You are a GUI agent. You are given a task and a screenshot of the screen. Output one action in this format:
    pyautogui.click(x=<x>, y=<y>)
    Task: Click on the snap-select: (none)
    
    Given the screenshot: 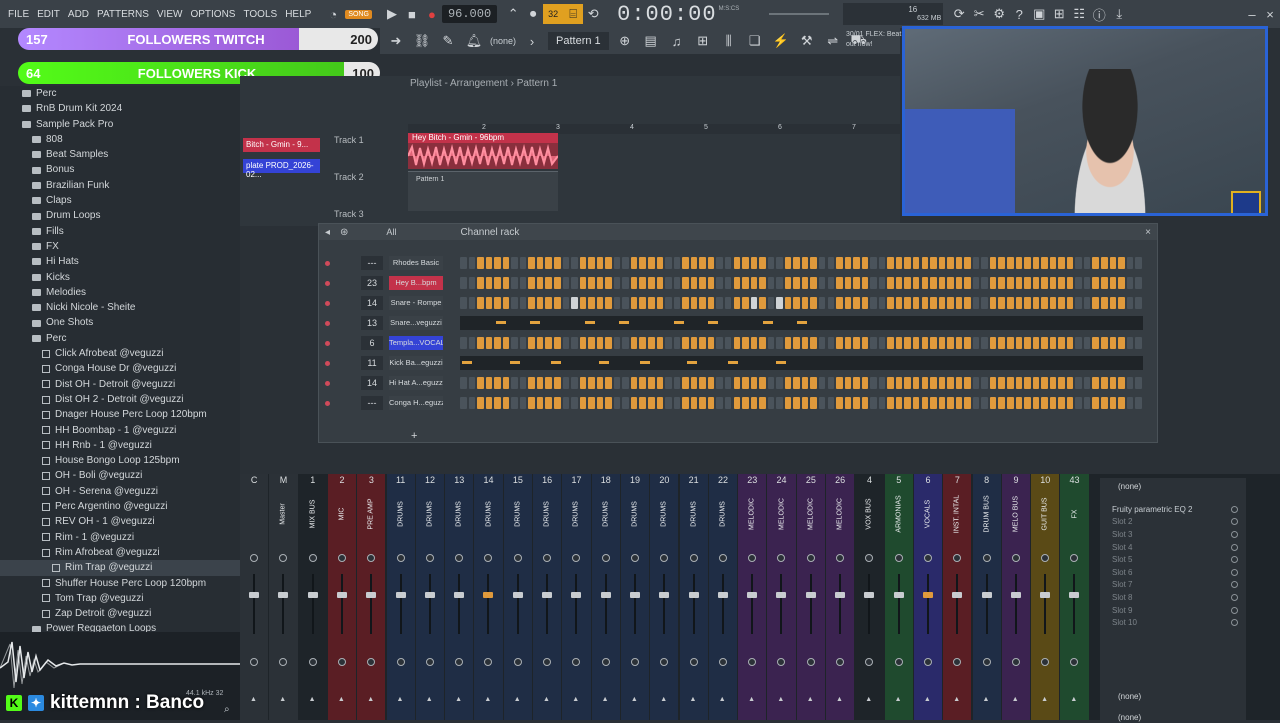 What is the action you would take?
    pyautogui.click(x=503, y=41)
    